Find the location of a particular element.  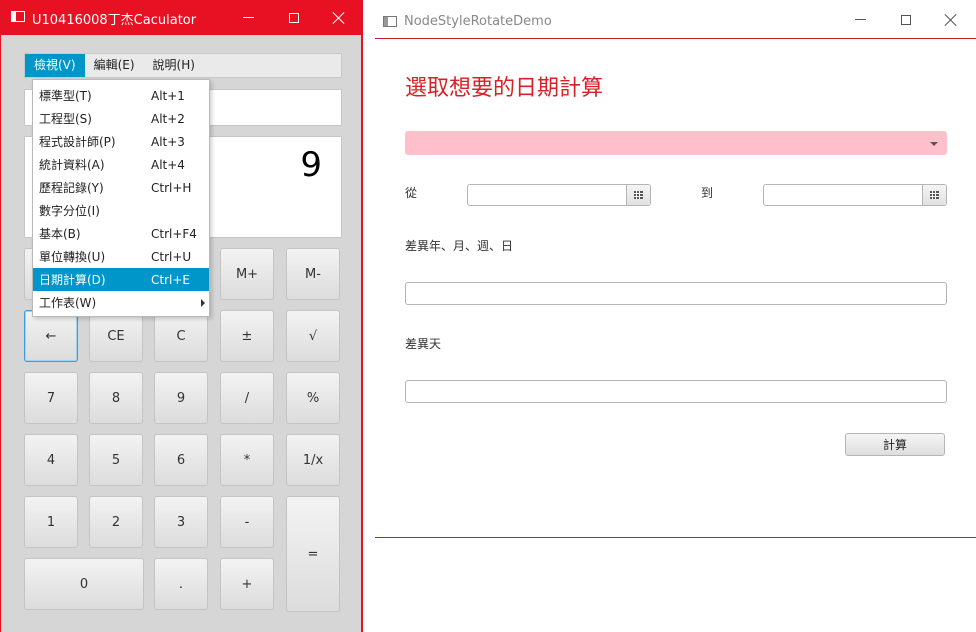

menu-item-label: 基本(B) is located at coordinates (60, 234).